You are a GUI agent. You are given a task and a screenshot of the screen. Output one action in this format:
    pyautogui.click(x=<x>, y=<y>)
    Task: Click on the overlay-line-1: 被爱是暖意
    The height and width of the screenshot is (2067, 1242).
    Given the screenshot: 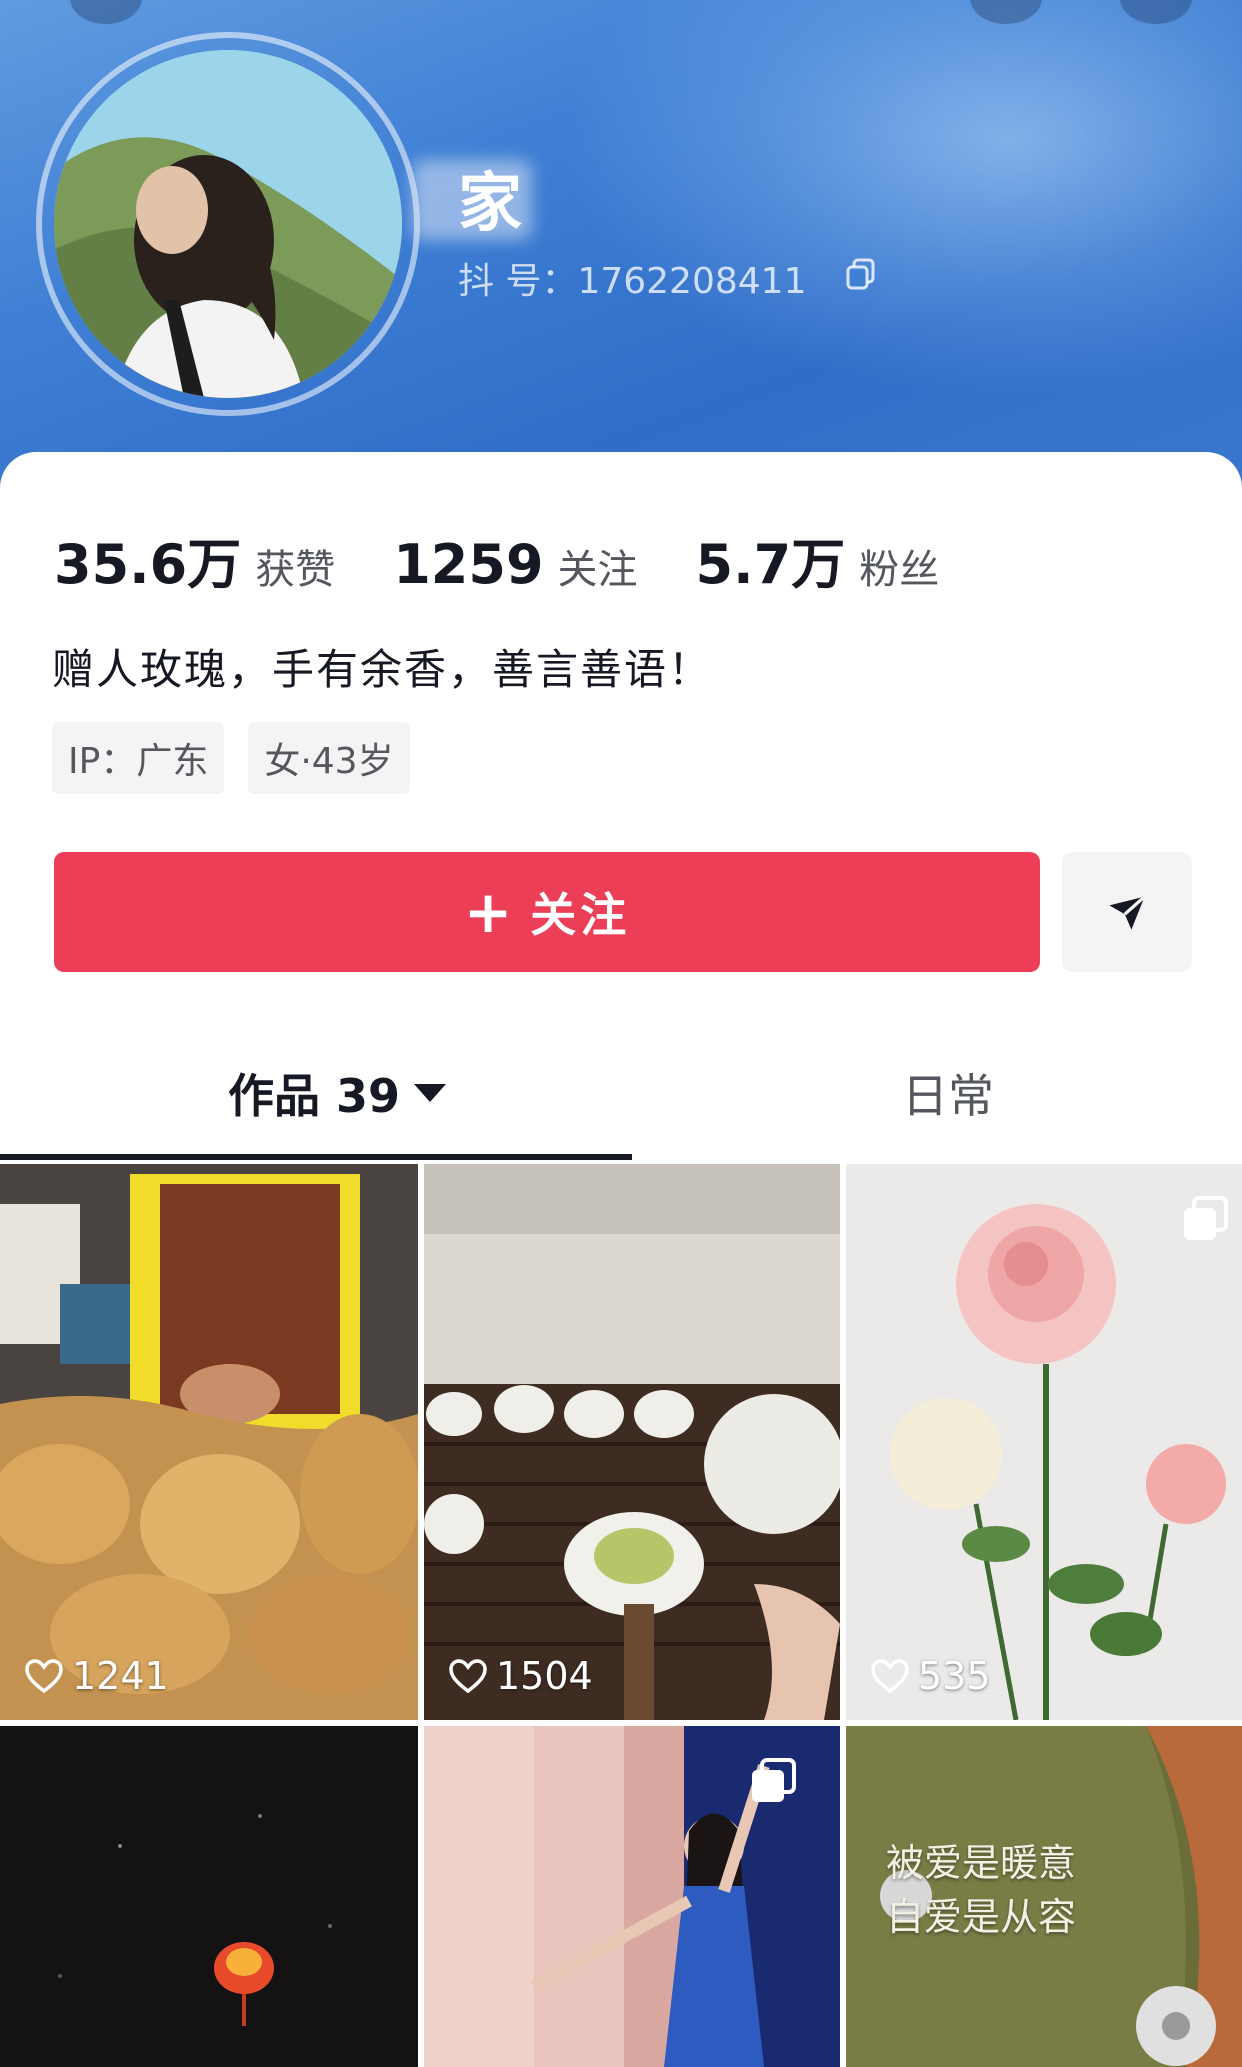 What is the action you would take?
    pyautogui.click(x=981, y=1863)
    